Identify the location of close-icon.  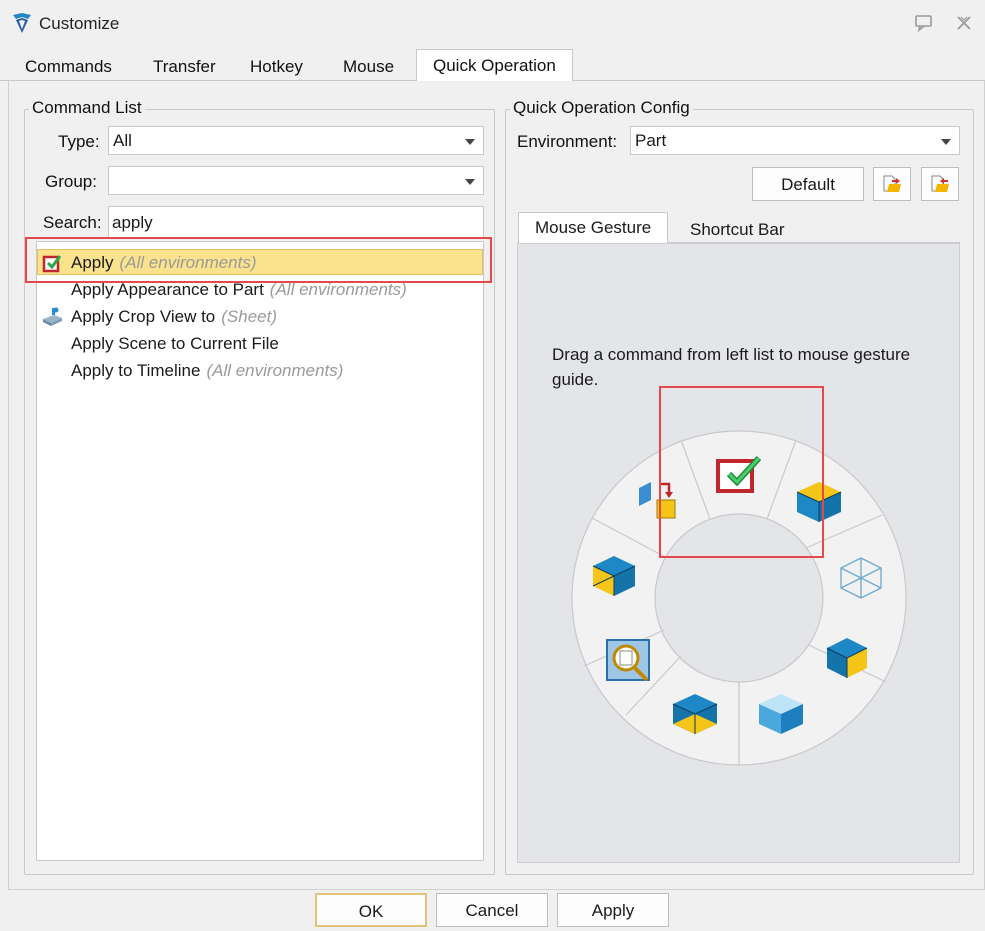
(964, 23).